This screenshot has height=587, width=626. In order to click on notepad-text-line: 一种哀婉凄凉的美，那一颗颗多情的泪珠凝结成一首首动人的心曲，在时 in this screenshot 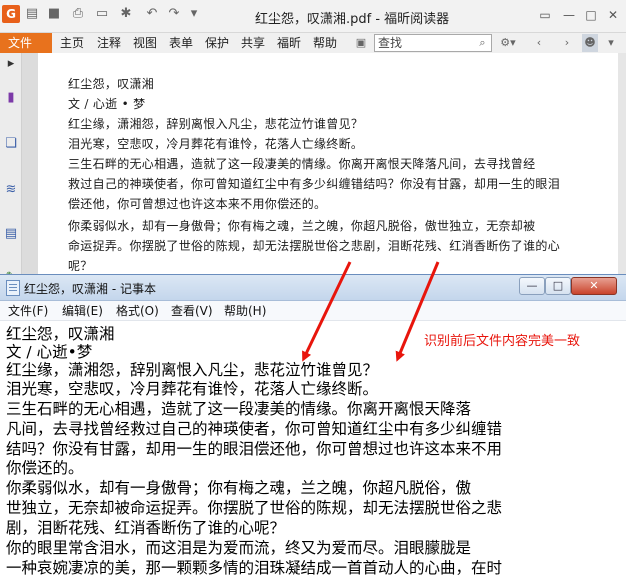, I will do `click(254, 568)`.